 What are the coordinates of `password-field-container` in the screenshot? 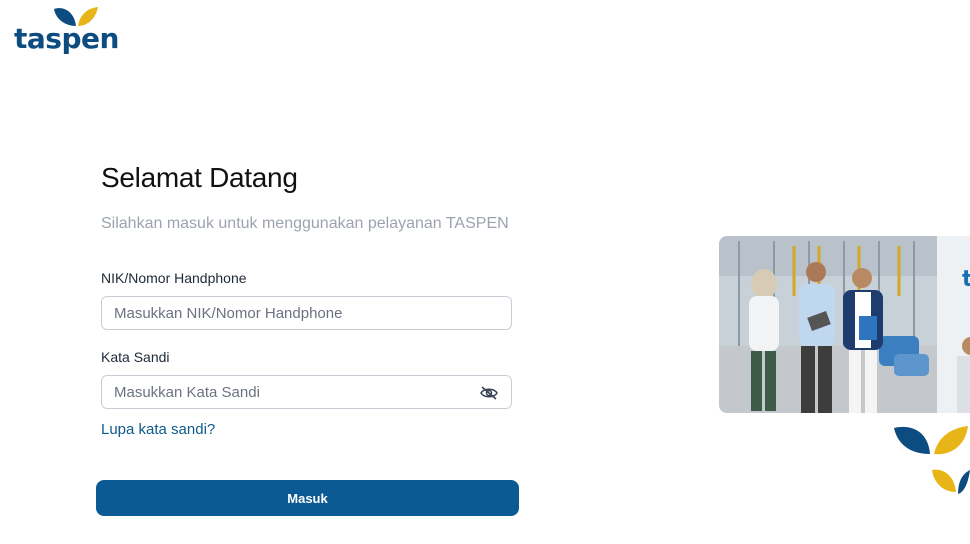 It's located at (306, 392).